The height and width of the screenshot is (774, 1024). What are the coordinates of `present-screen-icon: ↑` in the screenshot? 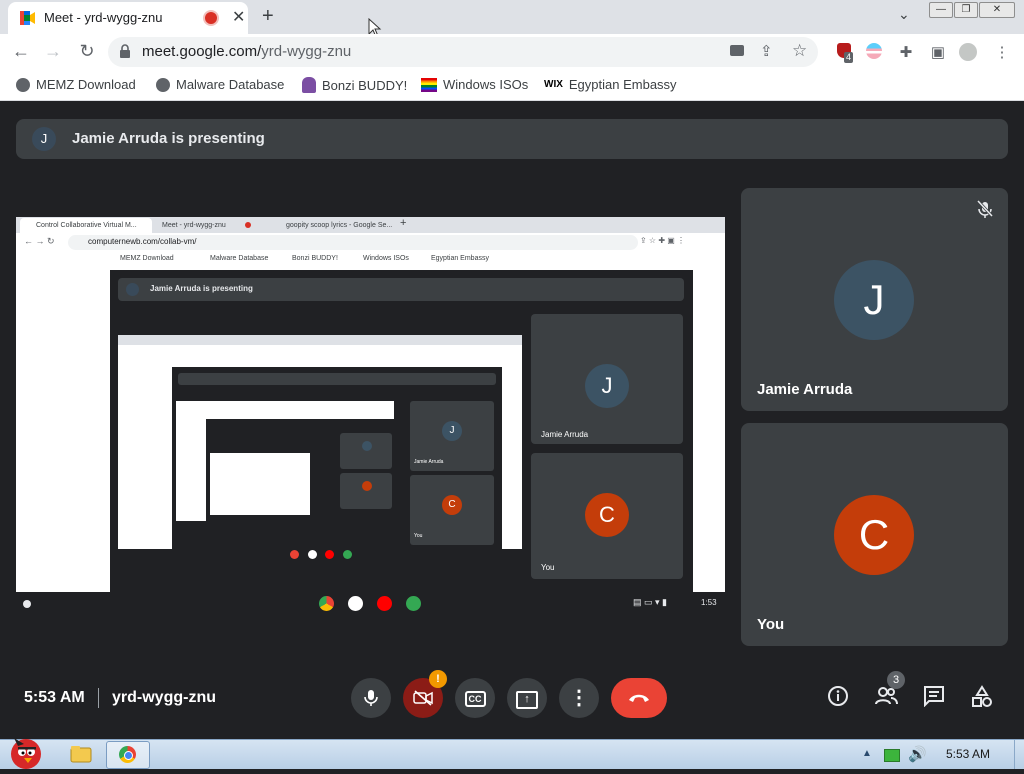 It's located at (527, 700).